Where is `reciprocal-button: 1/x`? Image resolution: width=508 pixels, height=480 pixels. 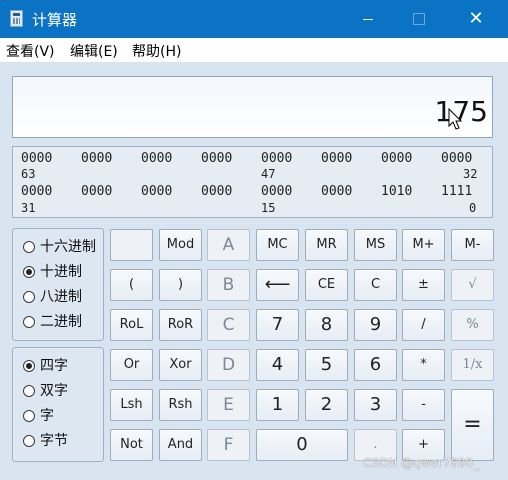
reciprocal-button: 1/x is located at coordinates (472, 365).